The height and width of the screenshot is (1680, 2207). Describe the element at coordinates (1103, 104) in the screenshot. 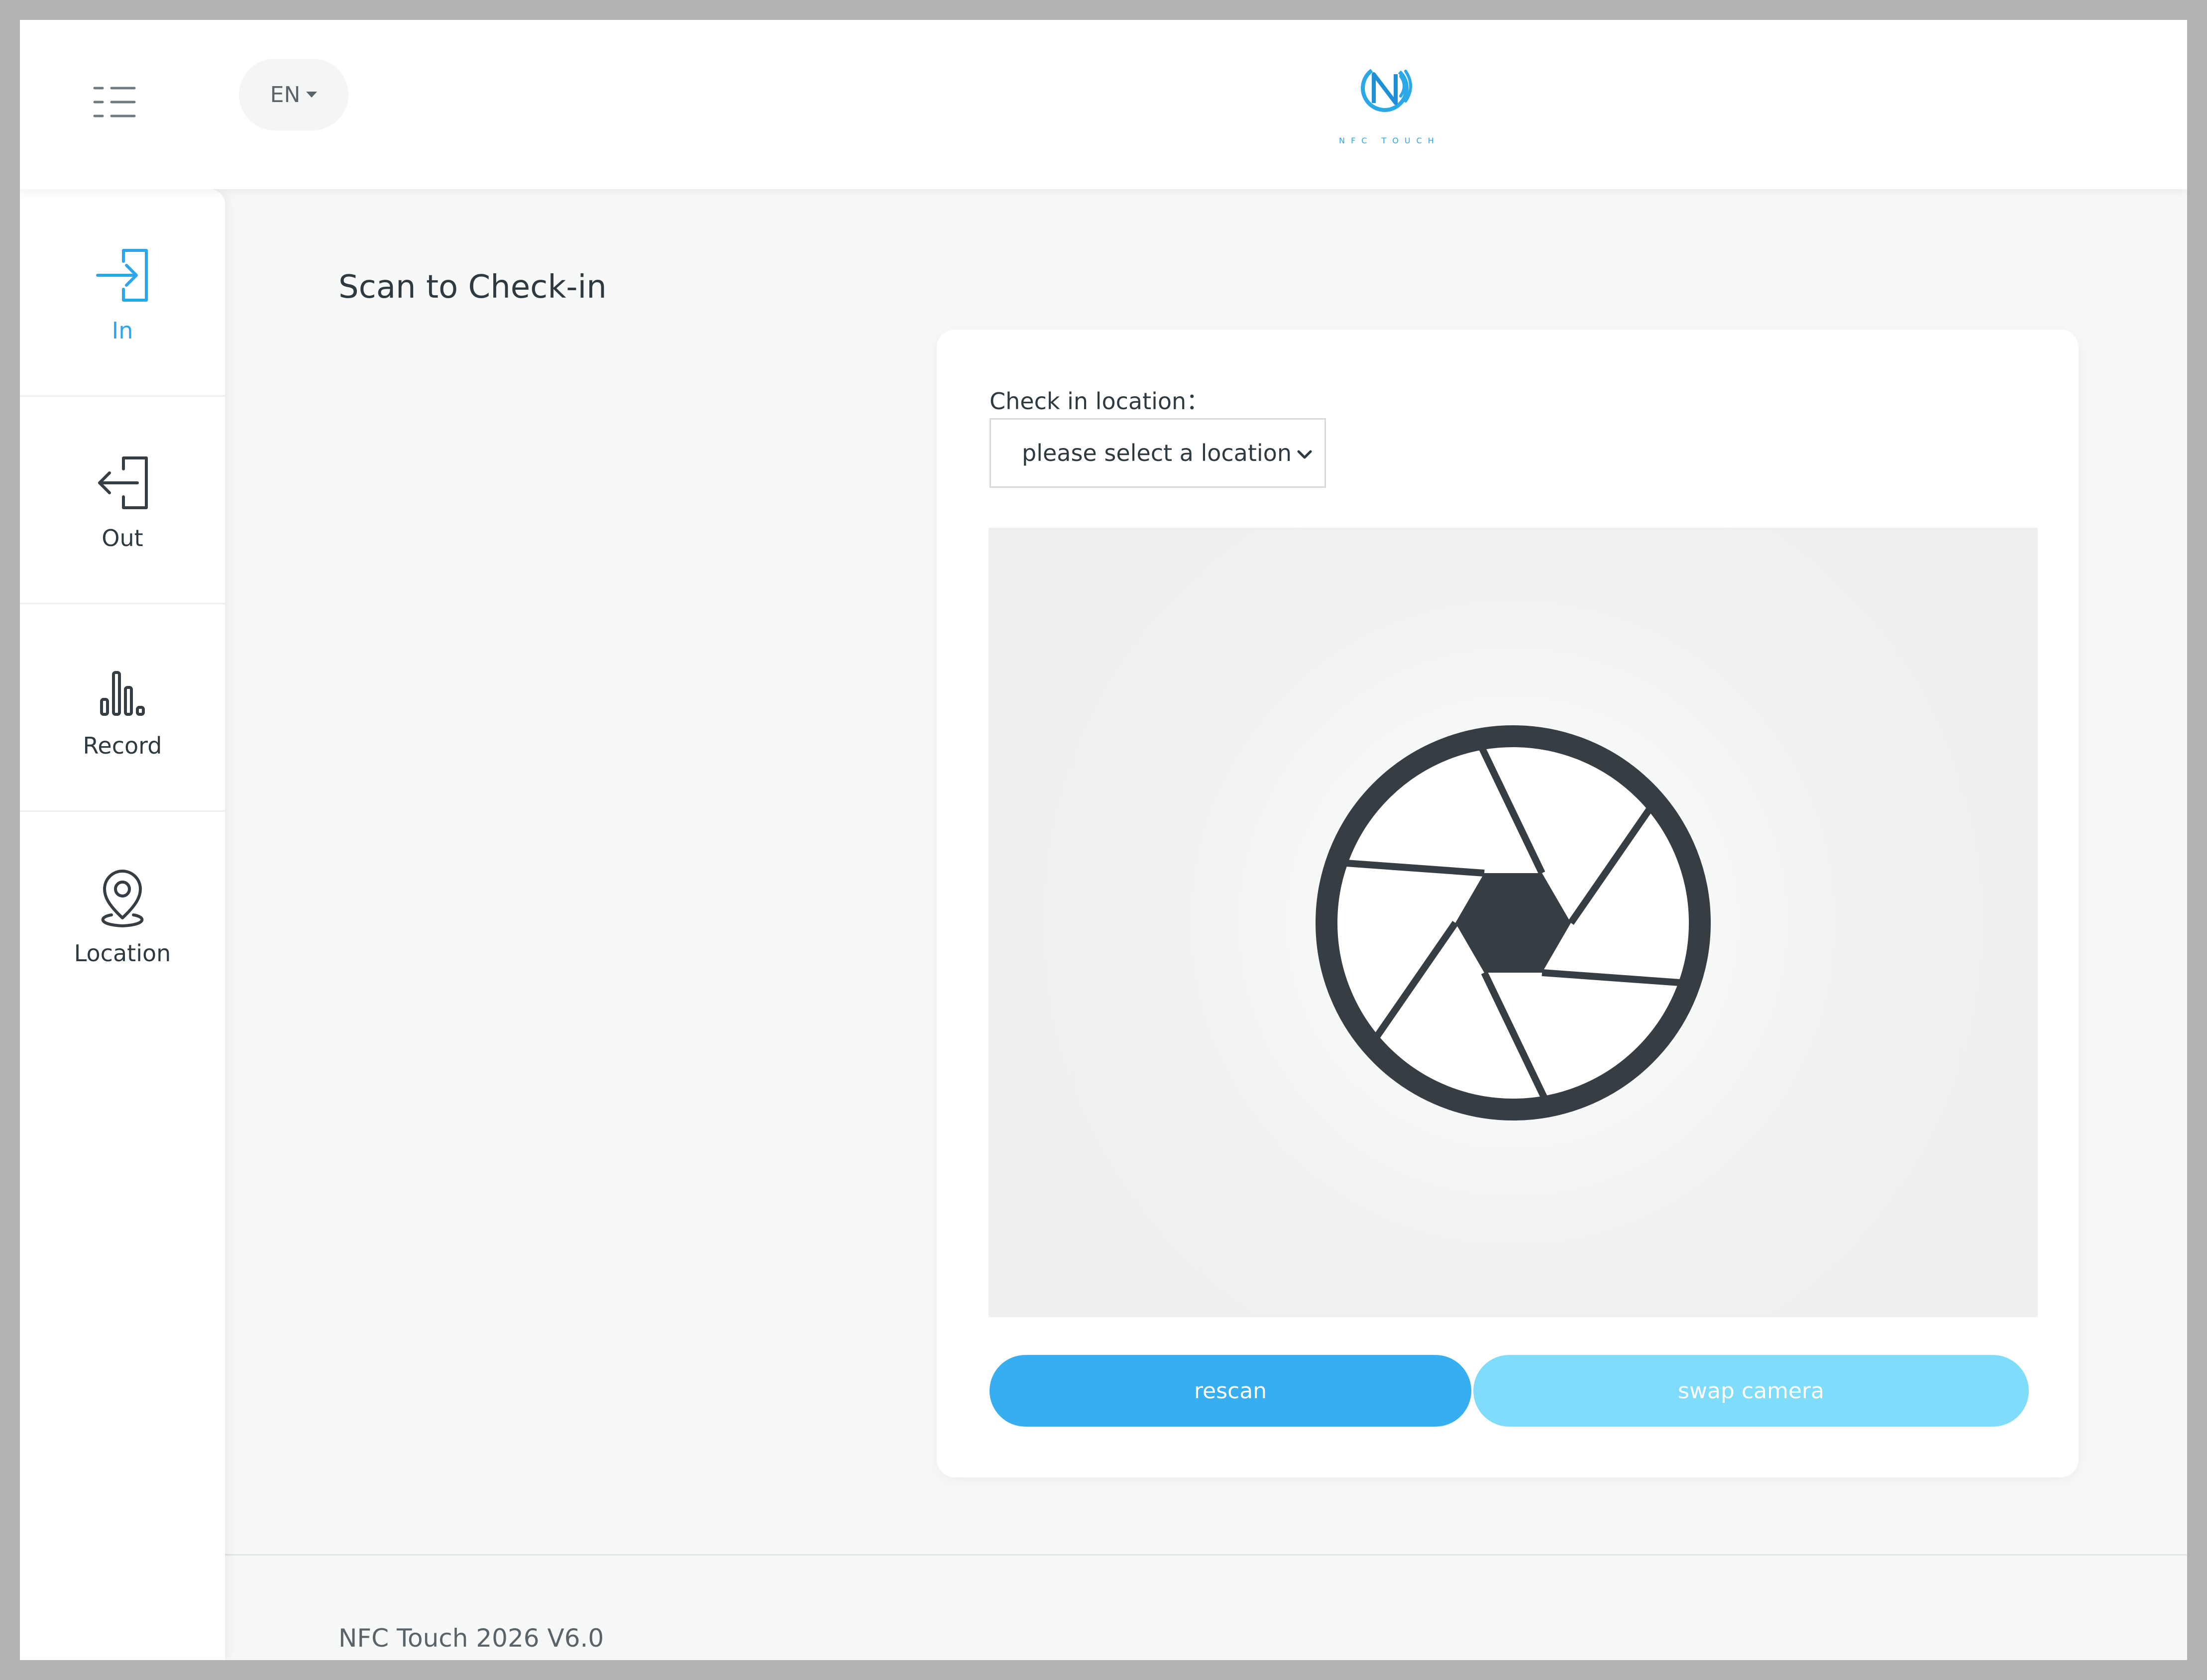

I see `top-bar: EN NFC TOUCH` at that location.